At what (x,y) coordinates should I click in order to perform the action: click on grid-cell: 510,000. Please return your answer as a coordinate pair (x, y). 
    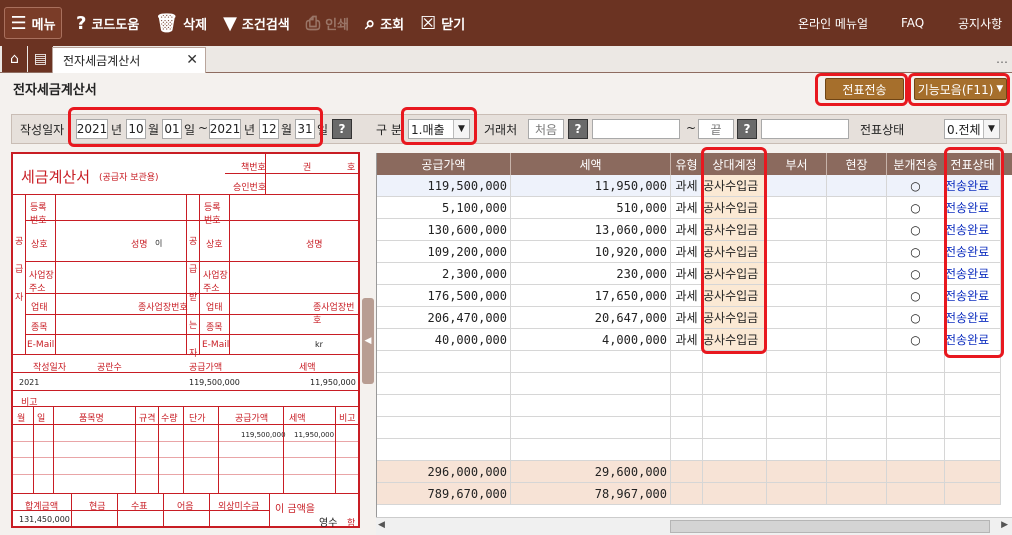
    Looking at the image, I should click on (591, 208).